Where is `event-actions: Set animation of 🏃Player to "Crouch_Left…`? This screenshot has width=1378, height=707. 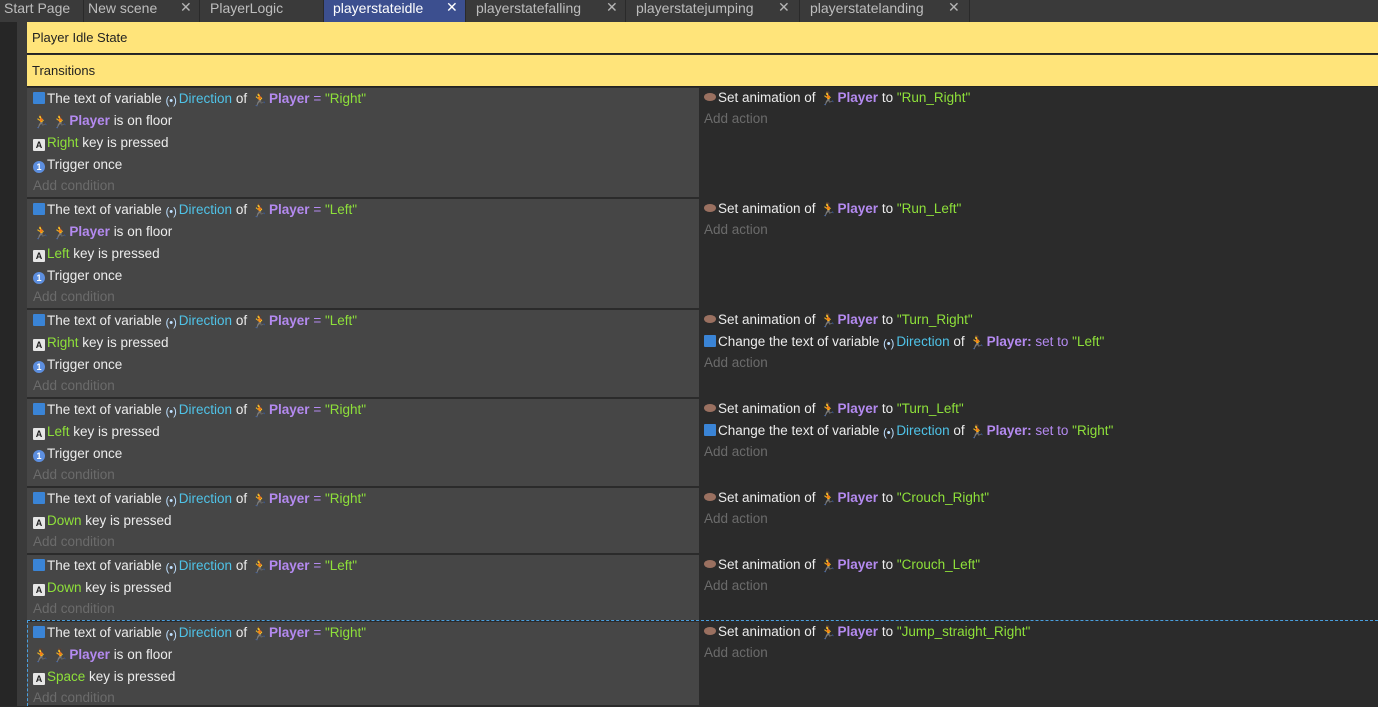 event-actions: Set animation of 🏃Player to "Crouch_Left… is located at coordinates (1039, 588).